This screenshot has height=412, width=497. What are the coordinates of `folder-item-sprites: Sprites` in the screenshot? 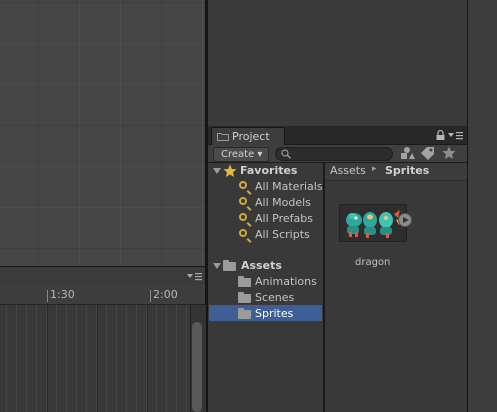 It's located at (274, 313).